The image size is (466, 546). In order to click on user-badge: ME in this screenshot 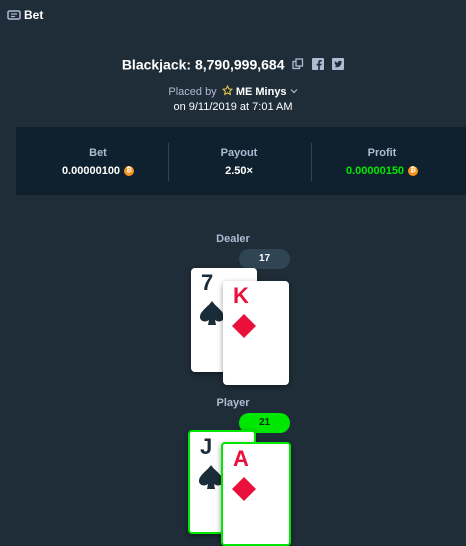, I will do `click(244, 92)`.